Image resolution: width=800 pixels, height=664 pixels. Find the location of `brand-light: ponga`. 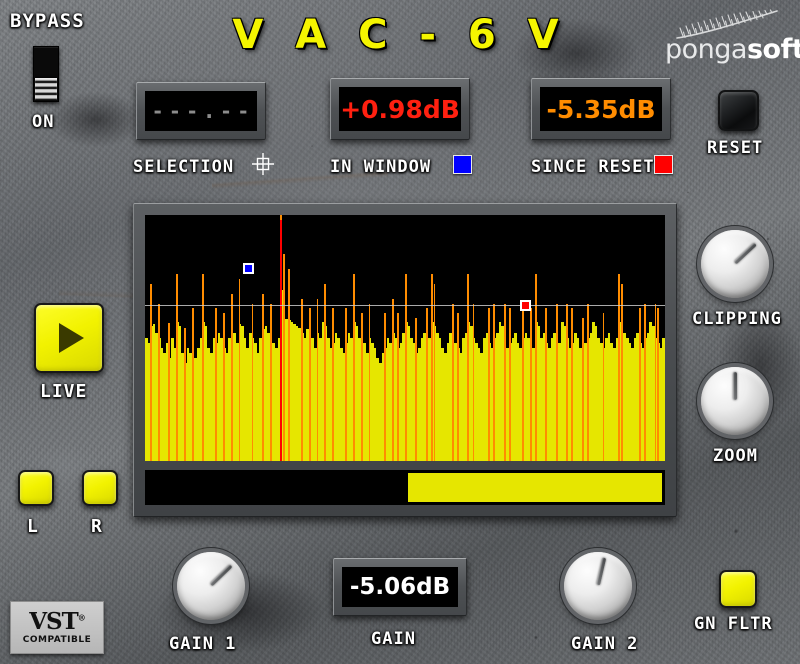

brand-light: ponga is located at coordinates (706, 49).